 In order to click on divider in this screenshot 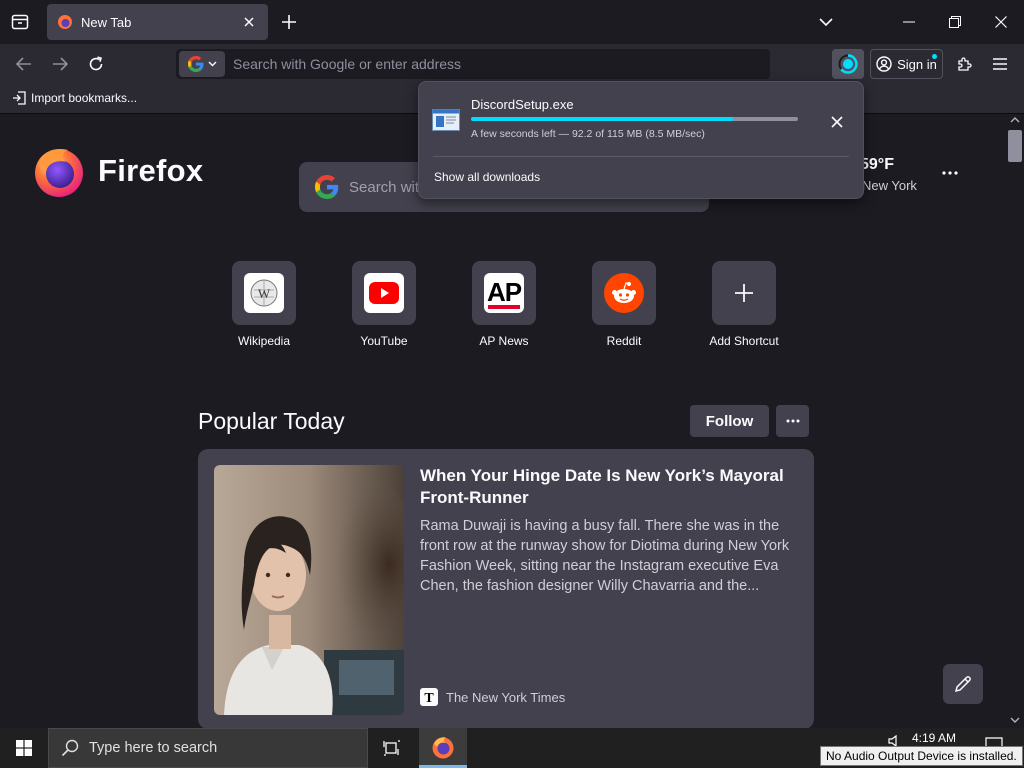, I will do `click(641, 156)`.